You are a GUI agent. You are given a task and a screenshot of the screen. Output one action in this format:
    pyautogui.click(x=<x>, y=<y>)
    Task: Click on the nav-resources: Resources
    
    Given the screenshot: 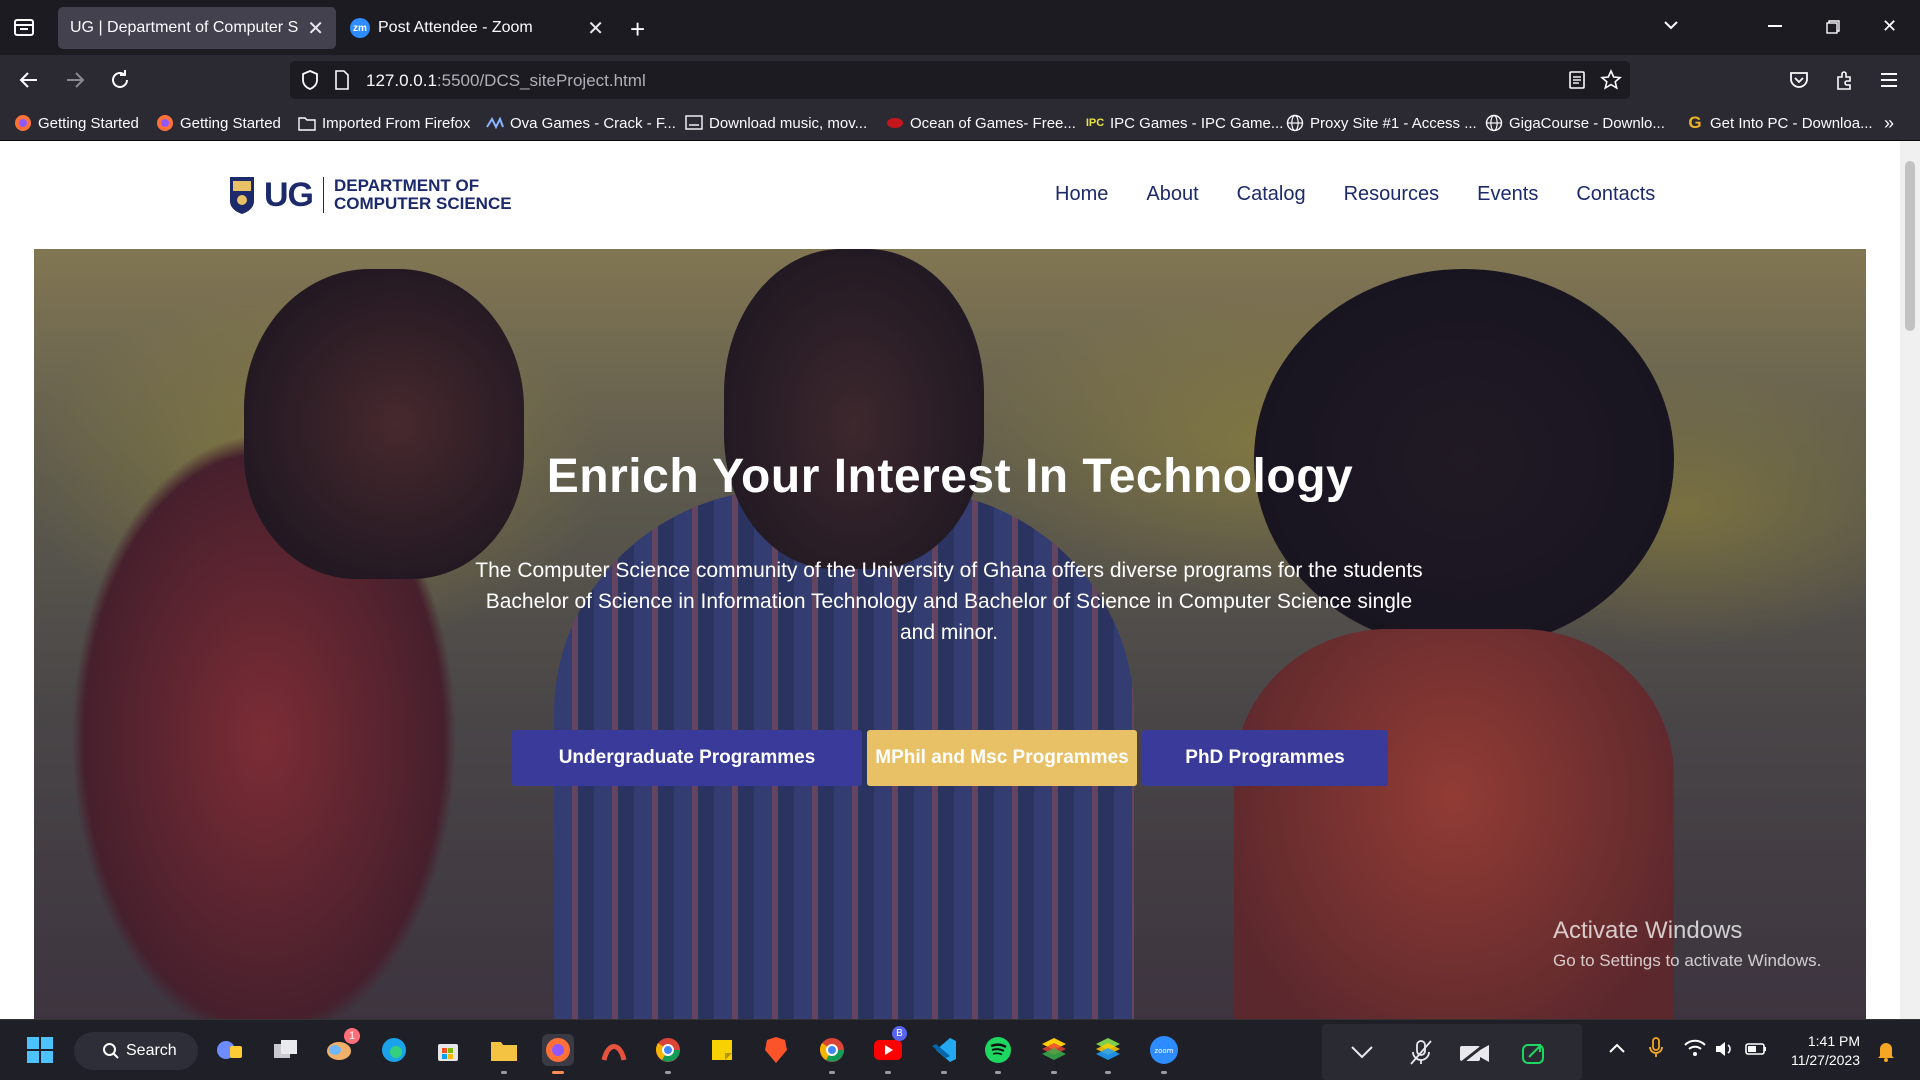 What is the action you would take?
    pyautogui.click(x=1392, y=194)
    